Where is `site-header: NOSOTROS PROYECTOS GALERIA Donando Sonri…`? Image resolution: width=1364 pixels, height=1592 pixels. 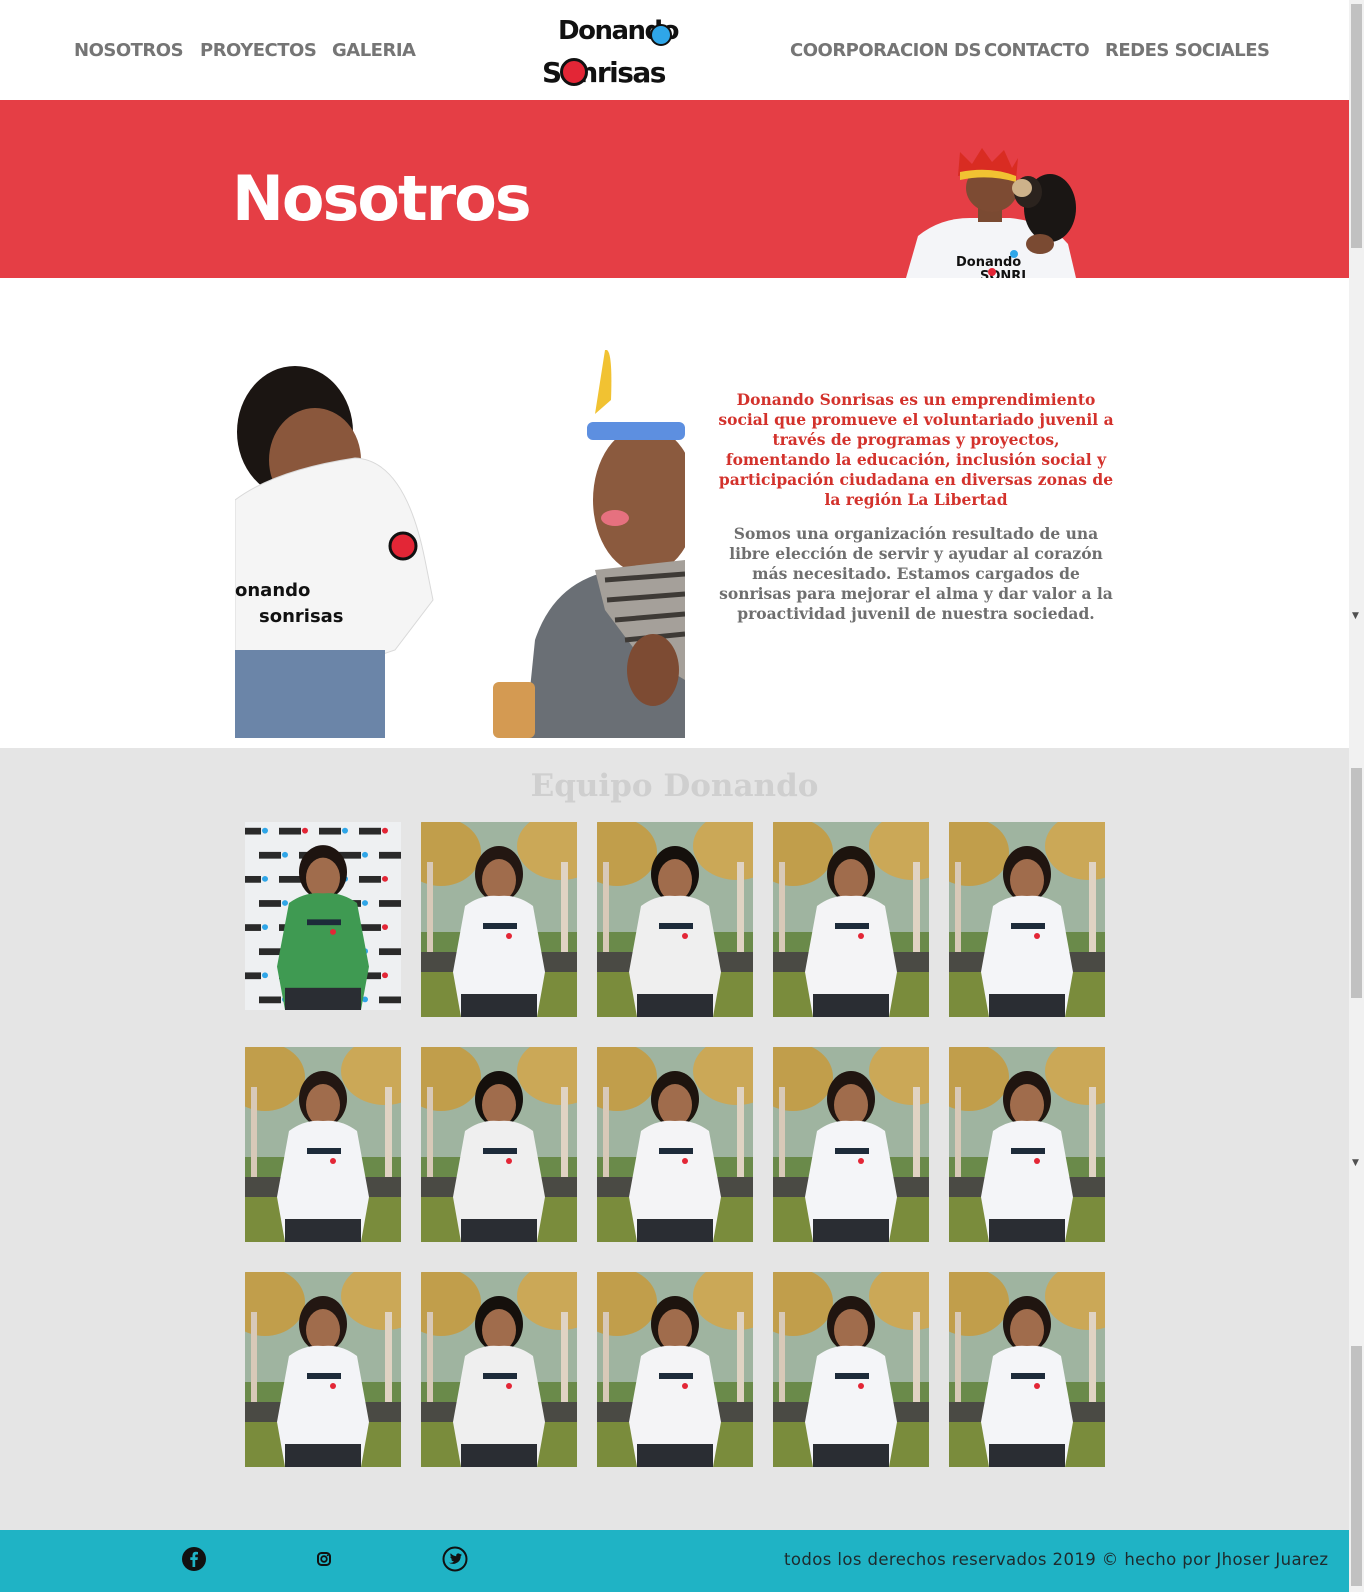
site-header: NOSOTROS PROYECTOS GALERIA Donando Sonri… is located at coordinates (674, 50).